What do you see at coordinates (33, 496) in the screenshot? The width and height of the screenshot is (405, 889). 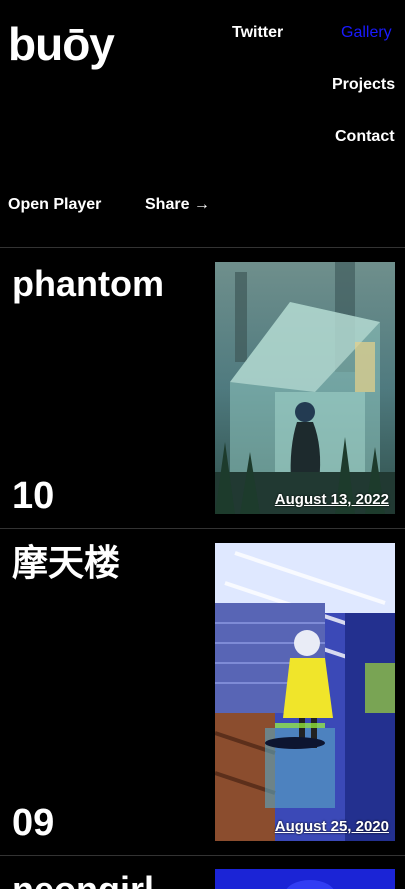 I see `card-number: 10` at bounding box center [33, 496].